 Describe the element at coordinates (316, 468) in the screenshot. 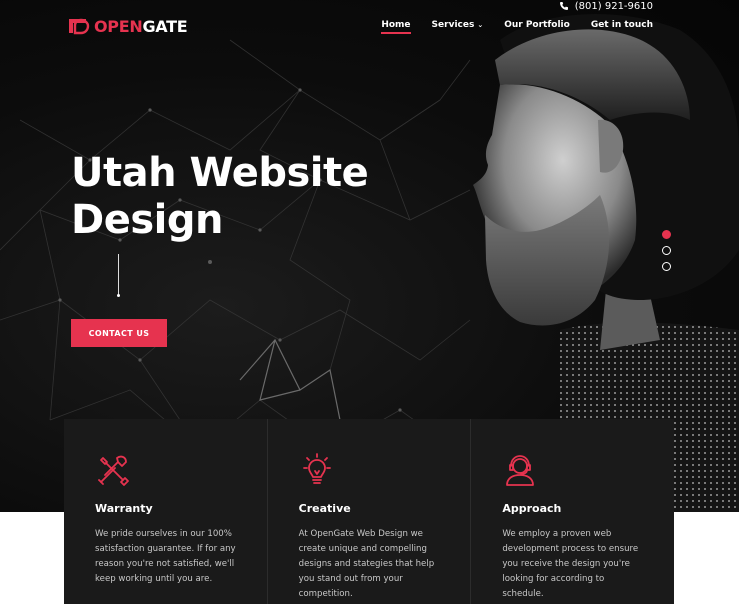

I see `lightbulb-icon` at that location.